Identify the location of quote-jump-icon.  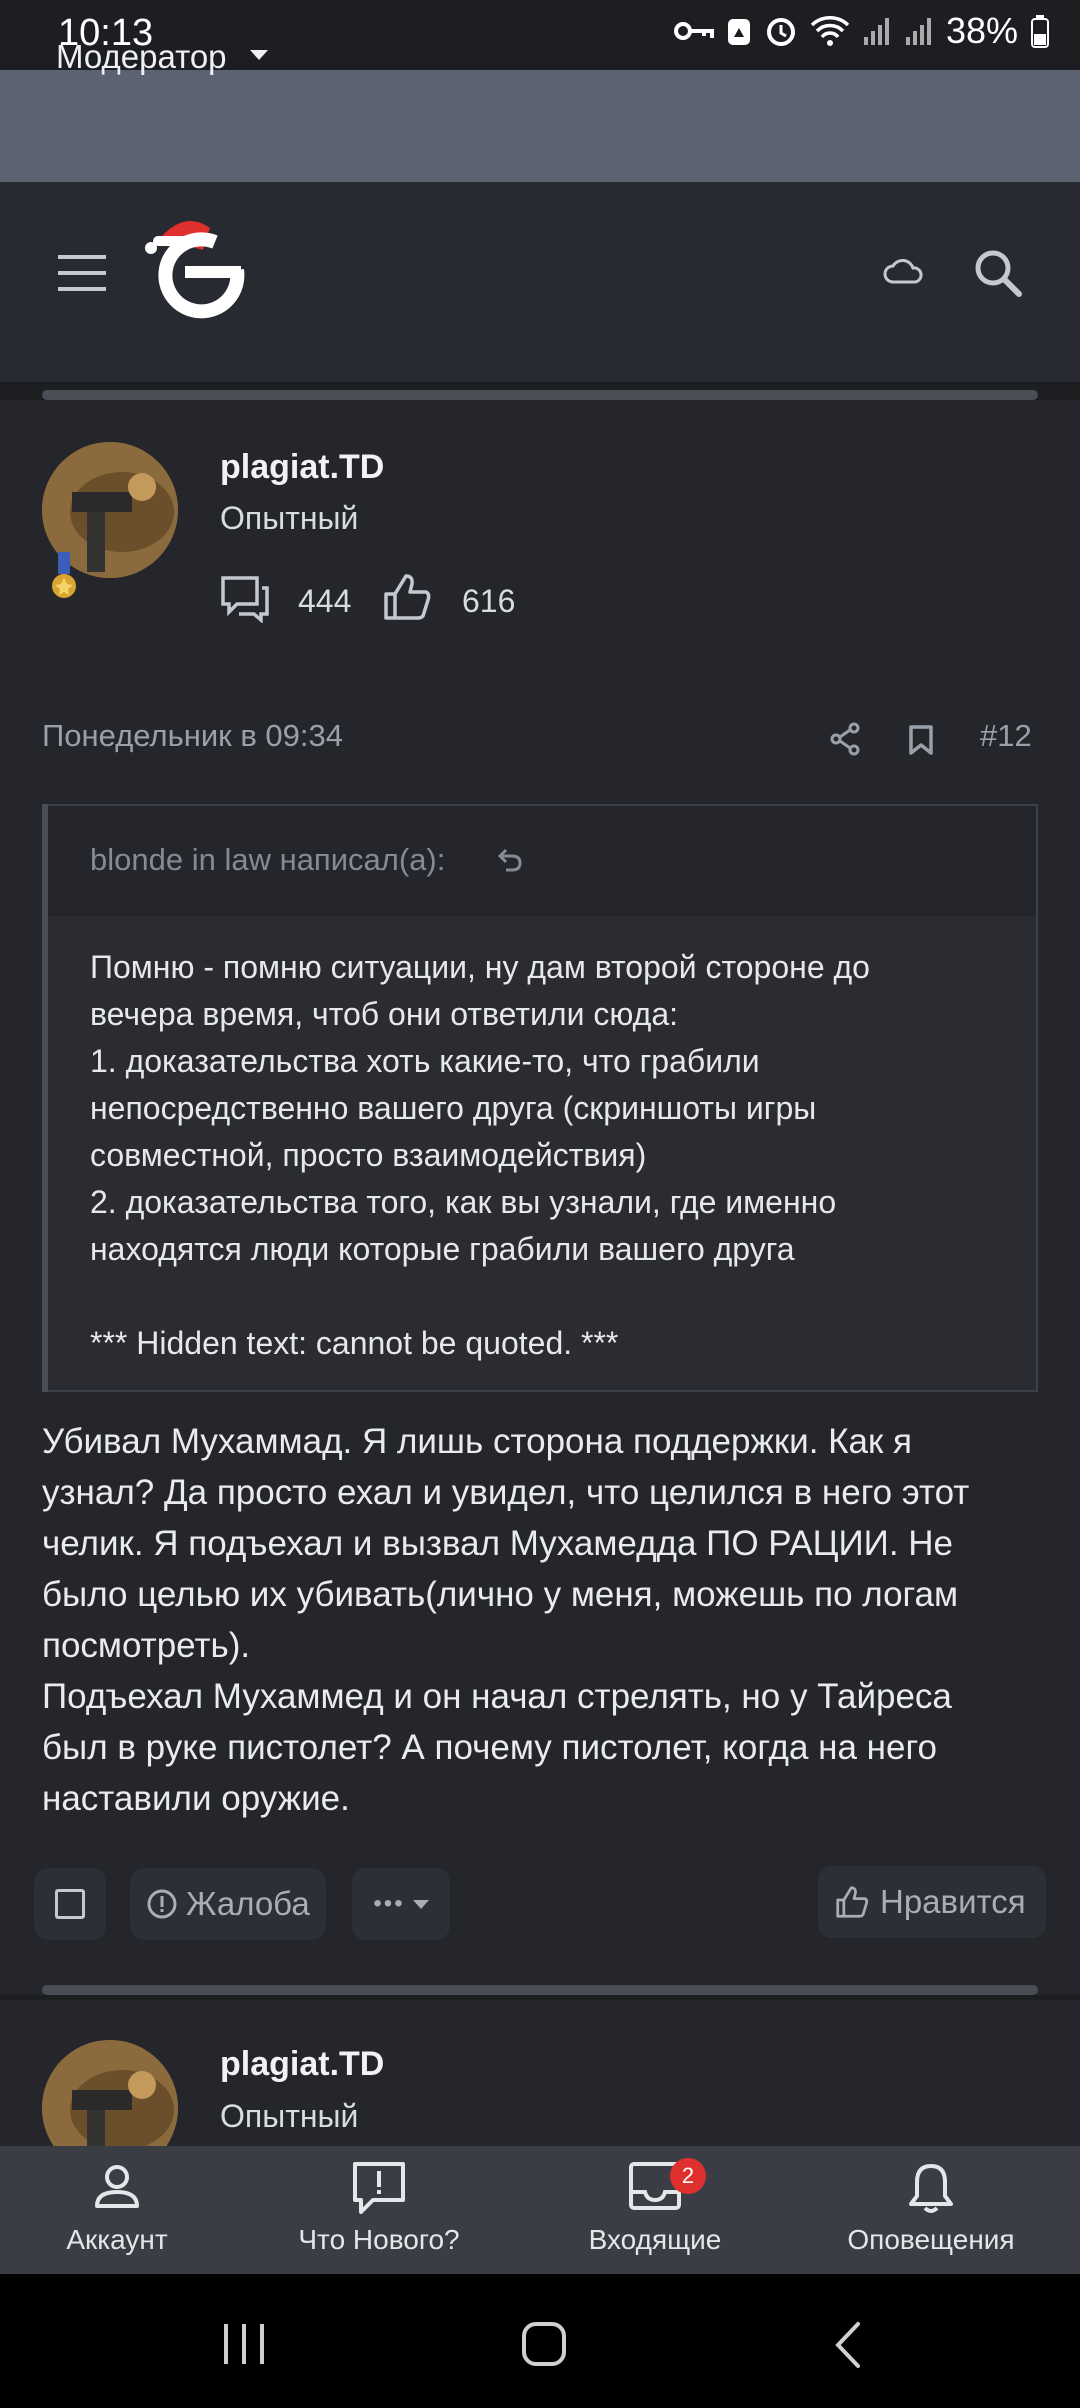
(510, 860).